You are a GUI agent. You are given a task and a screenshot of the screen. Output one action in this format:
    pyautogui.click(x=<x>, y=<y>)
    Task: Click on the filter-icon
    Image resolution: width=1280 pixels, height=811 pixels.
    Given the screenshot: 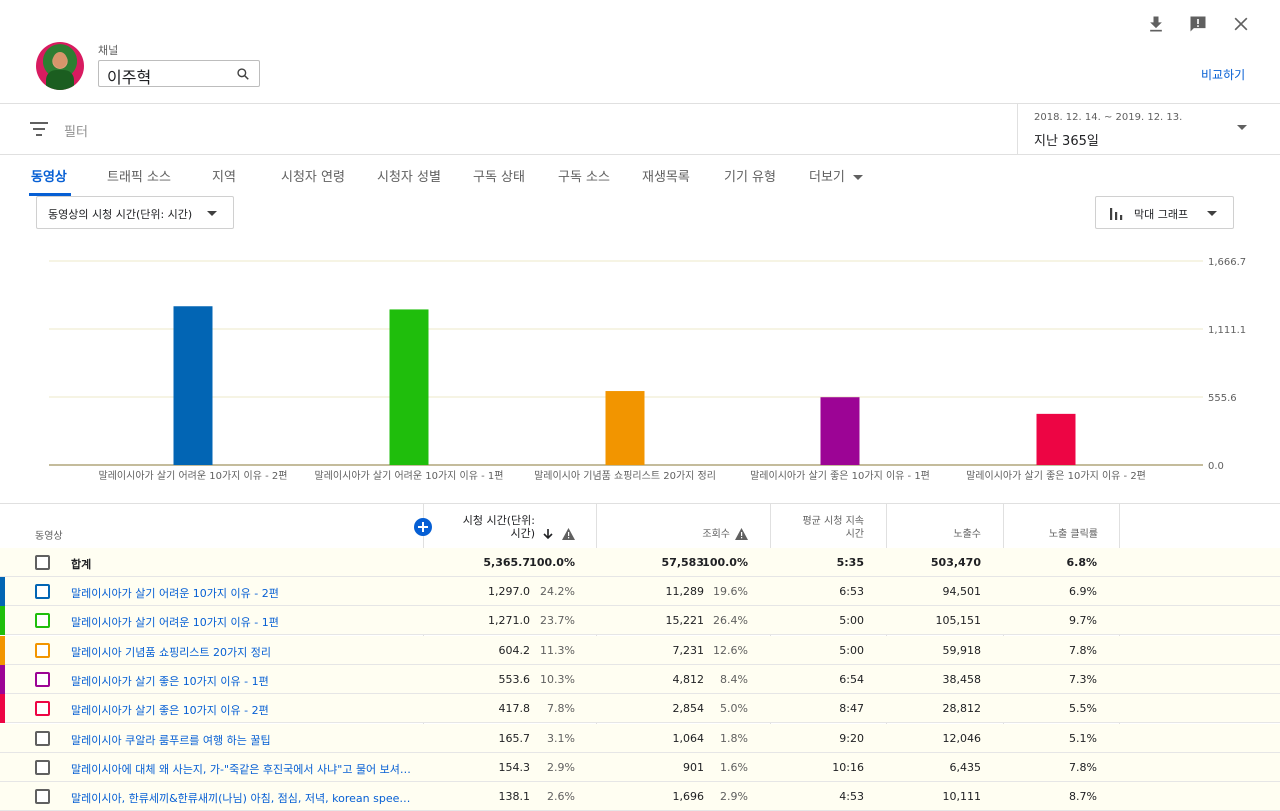 What is the action you would take?
    pyautogui.click(x=39, y=129)
    